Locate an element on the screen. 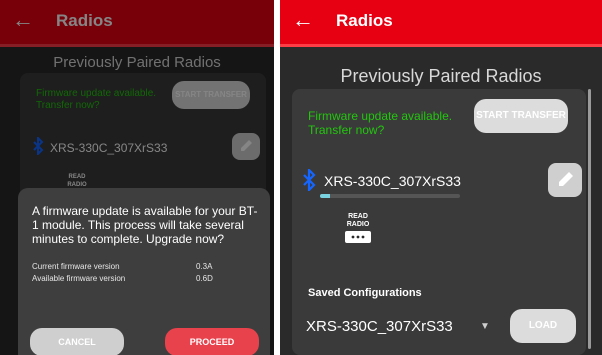  bluetooth-icon is located at coordinates (309, 181).